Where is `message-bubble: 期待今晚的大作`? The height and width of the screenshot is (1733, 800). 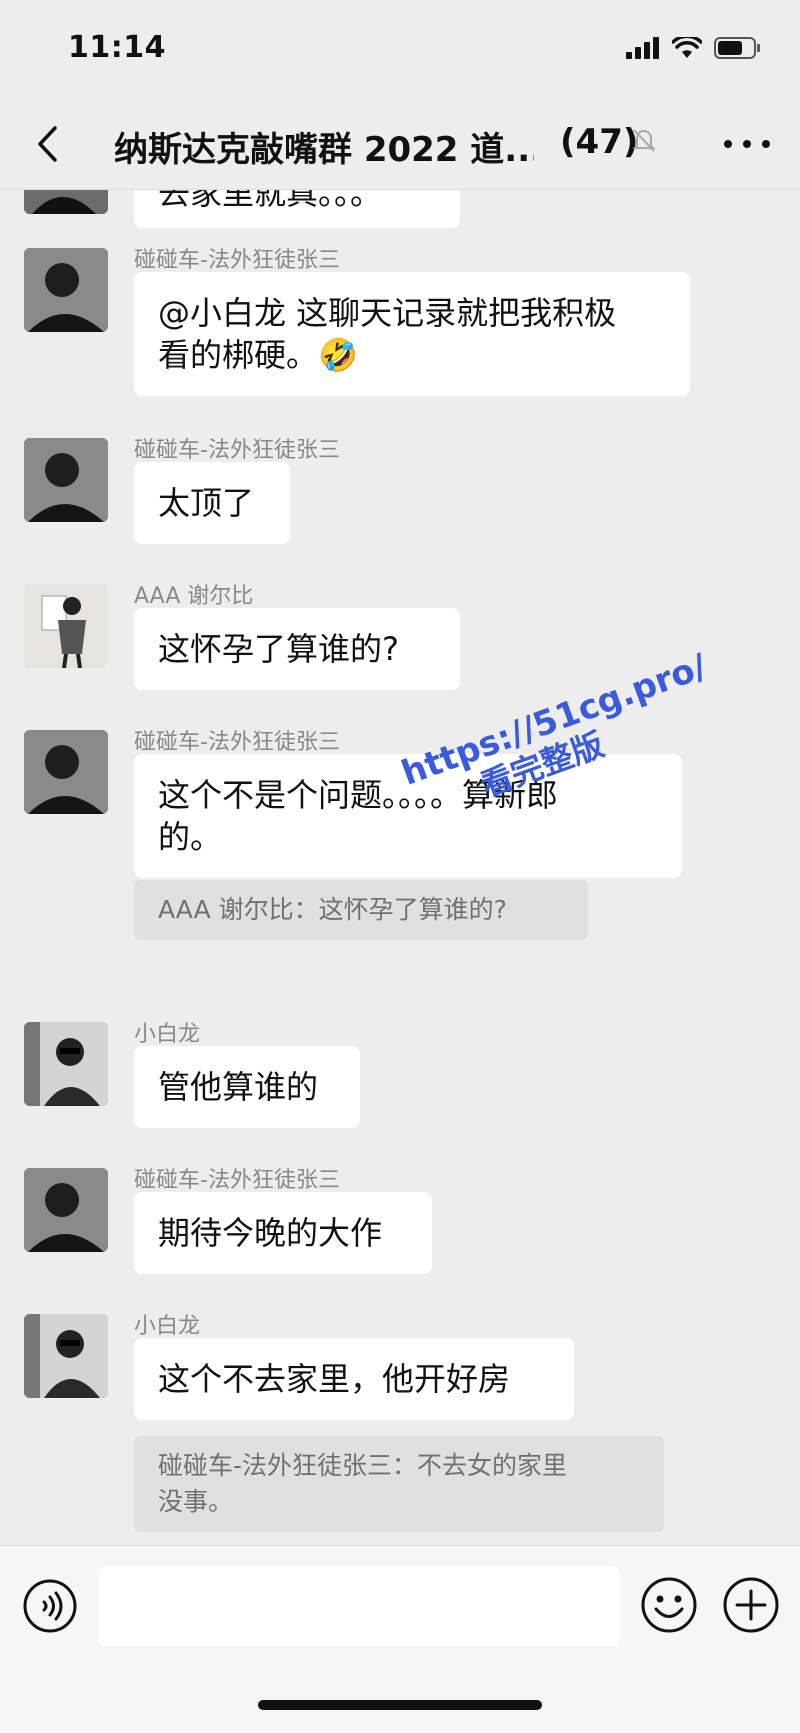
message-bubble: 期待今晚的大作 is located at coordinates (283, 1233).